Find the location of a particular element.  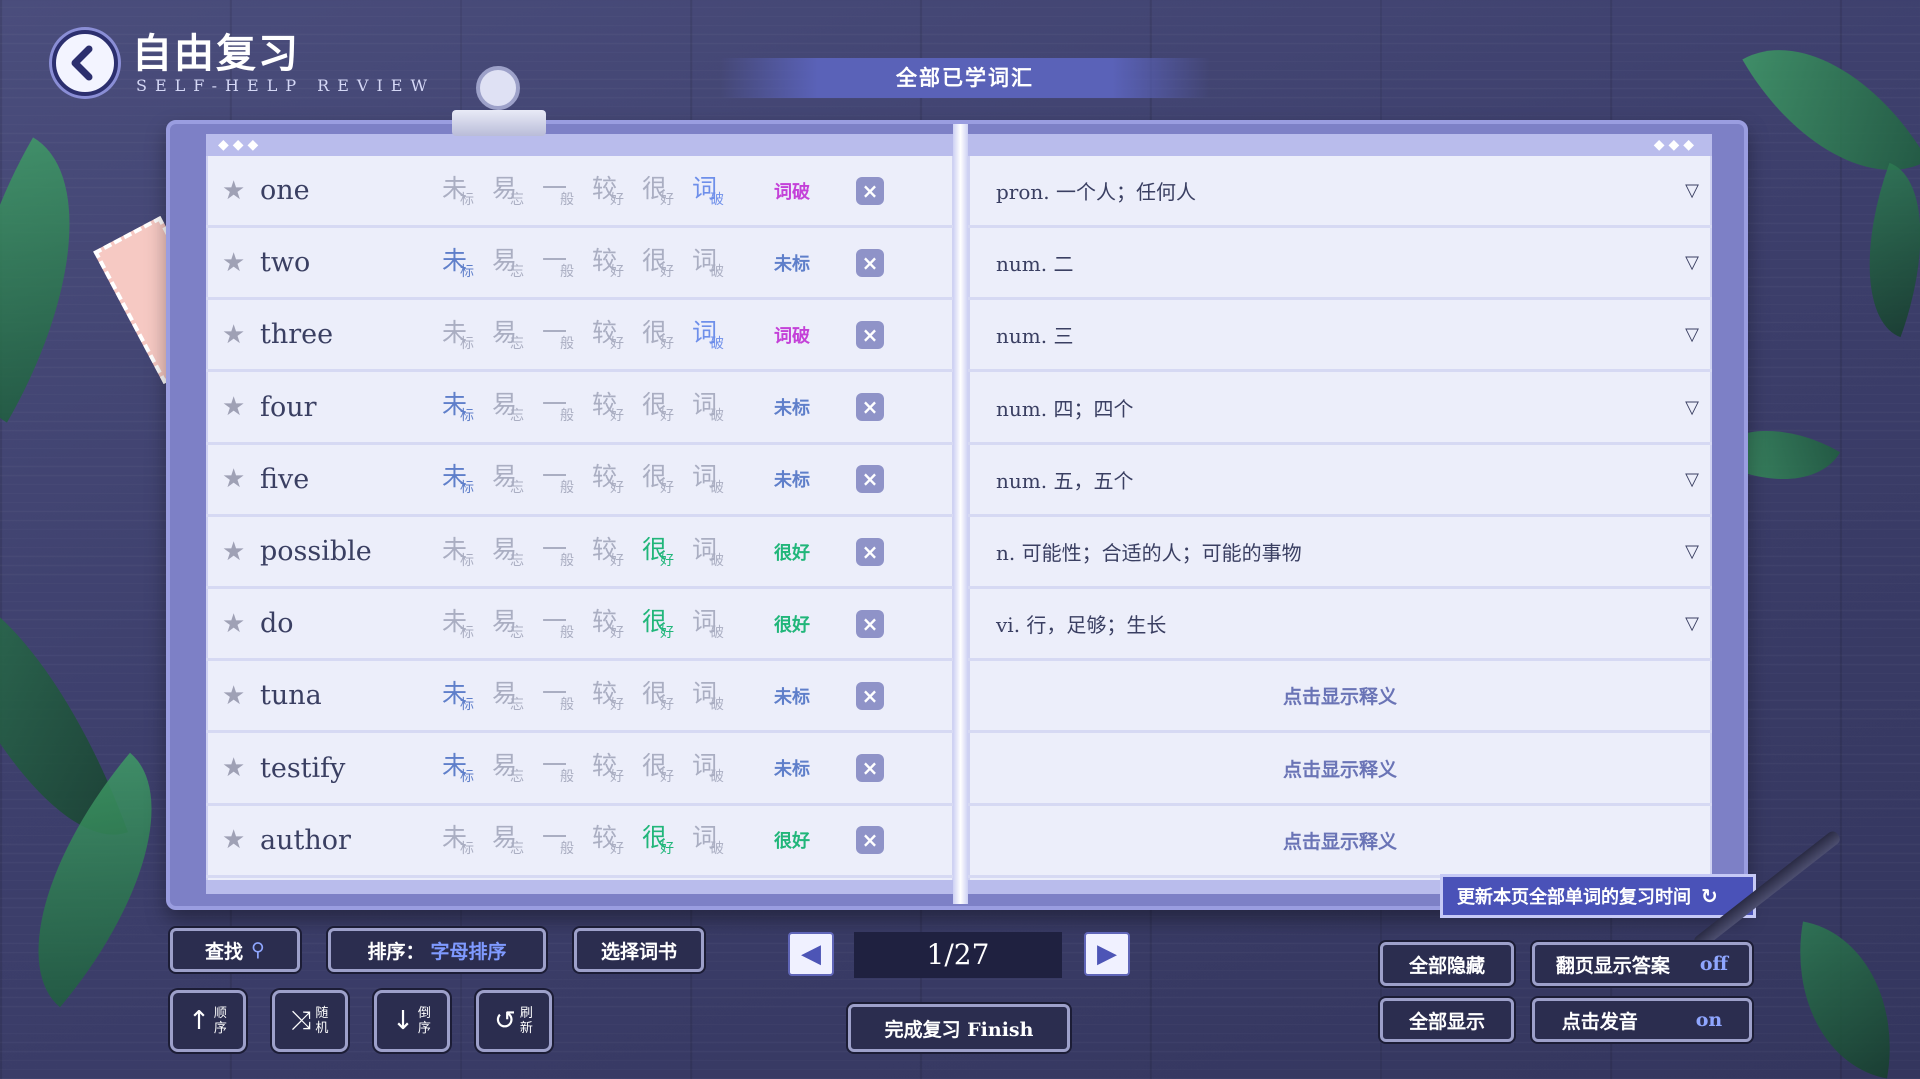

hide-all-button: 全部隐藏 is located at coordinates (1447, 964).